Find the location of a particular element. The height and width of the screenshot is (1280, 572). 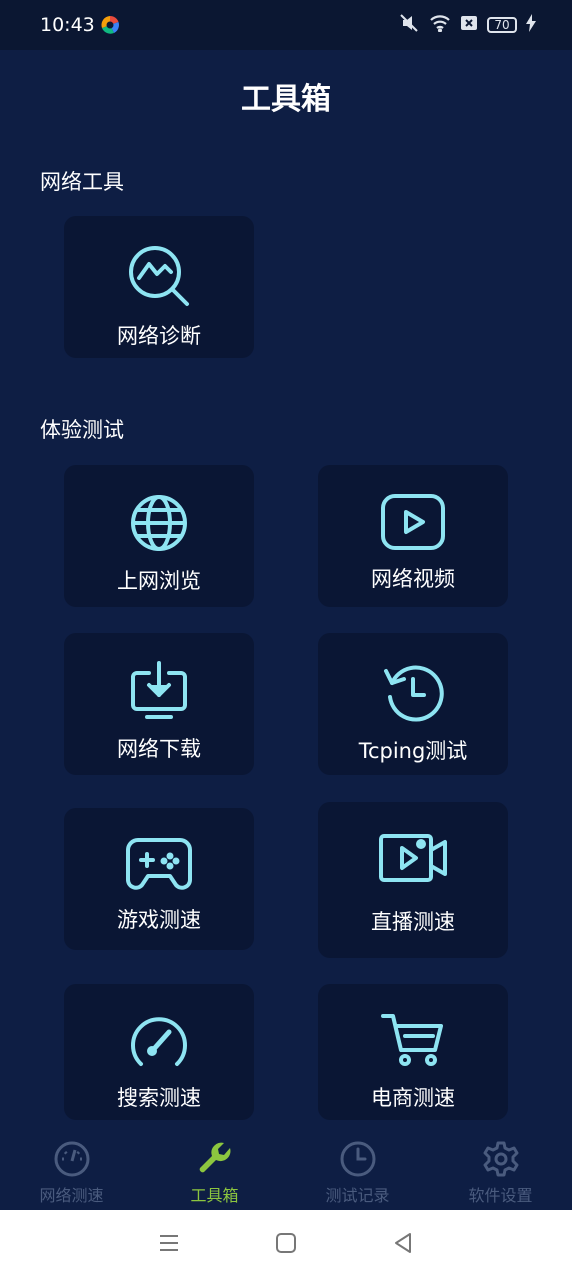

bottom-nav: 网络测速 工具箱 测试记录 软件设置 is located at coordinates (286, 1170).